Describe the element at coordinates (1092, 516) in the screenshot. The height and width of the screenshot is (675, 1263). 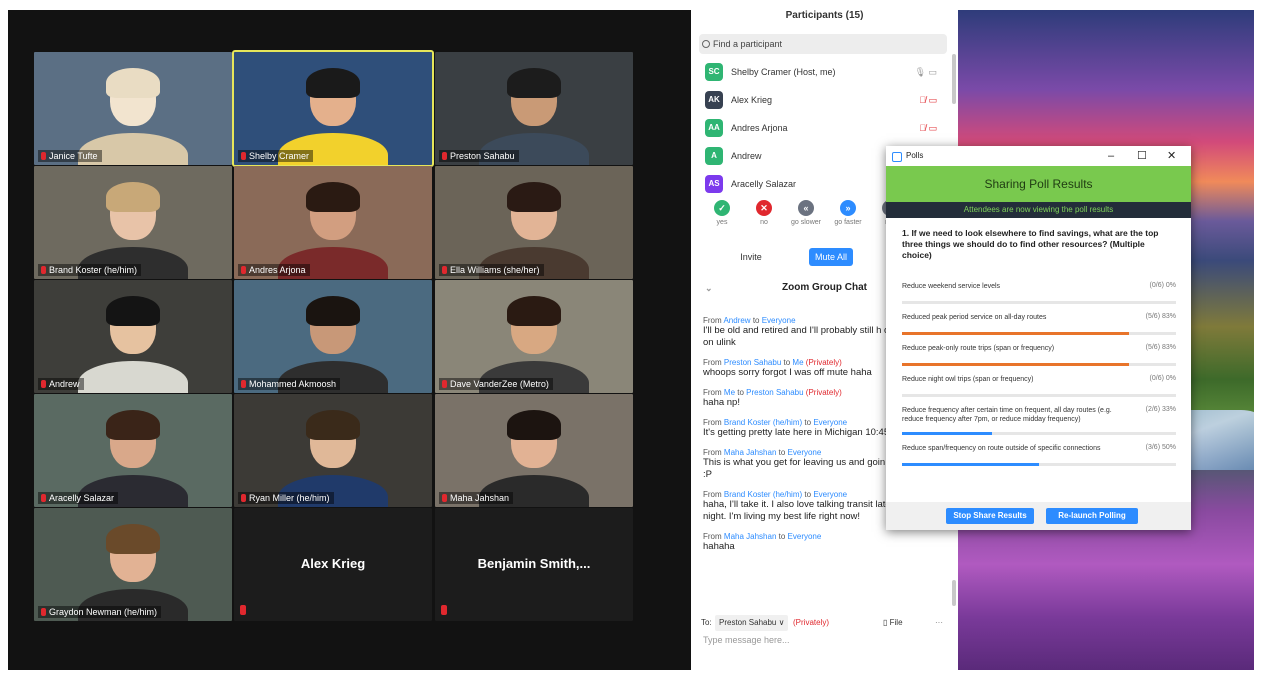
I see `relaunch-polling-button: Re-launch Polling` at that location.